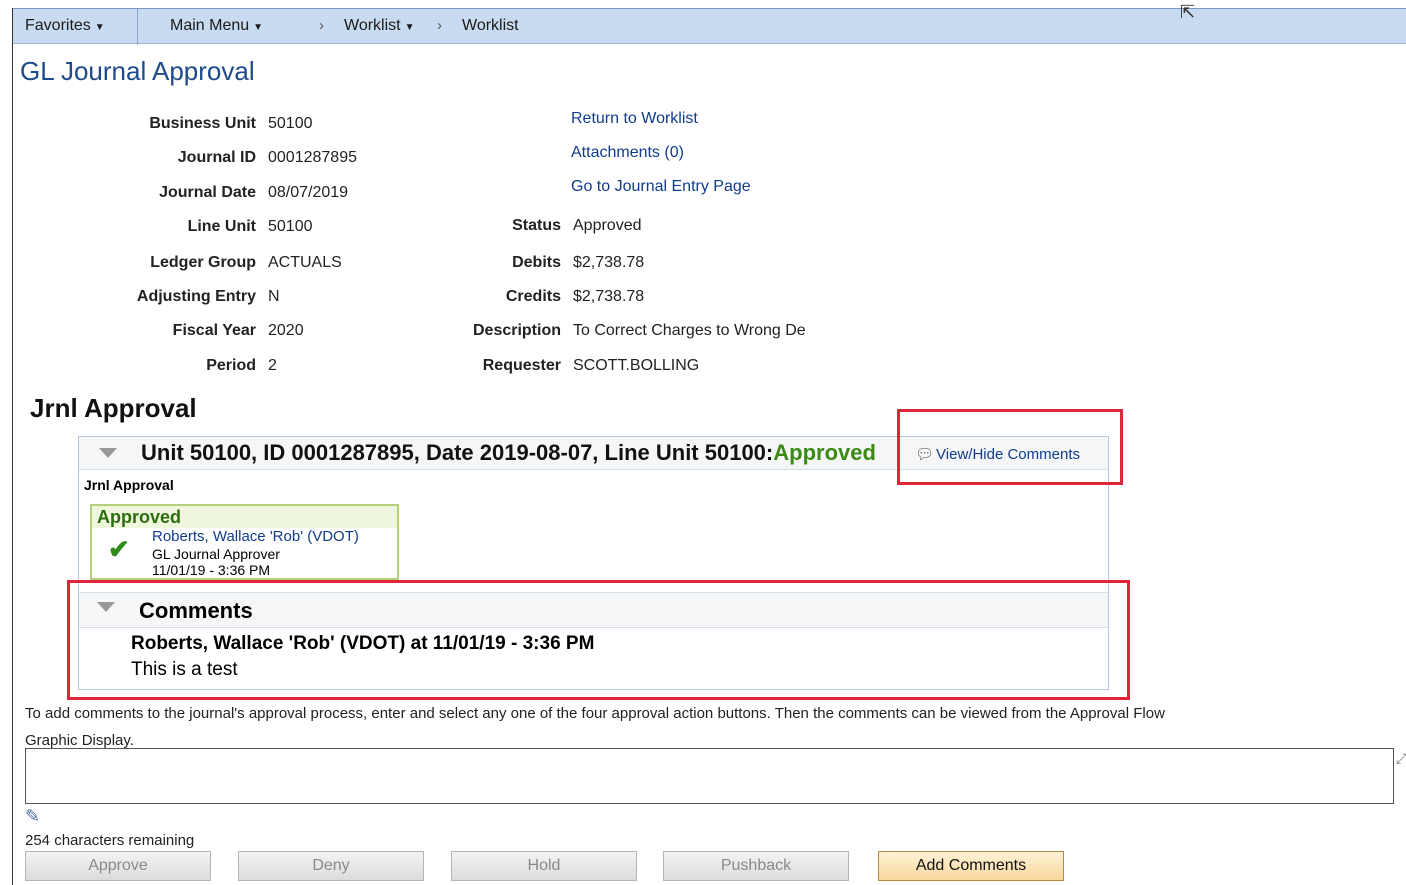 Image resolution: width=1406 pixels, height=885 pixels. What do you see at coordinates (286, 330) in the screenshot?
I see `fiscal-year-value: 2020` at bounding box center [286, 330].